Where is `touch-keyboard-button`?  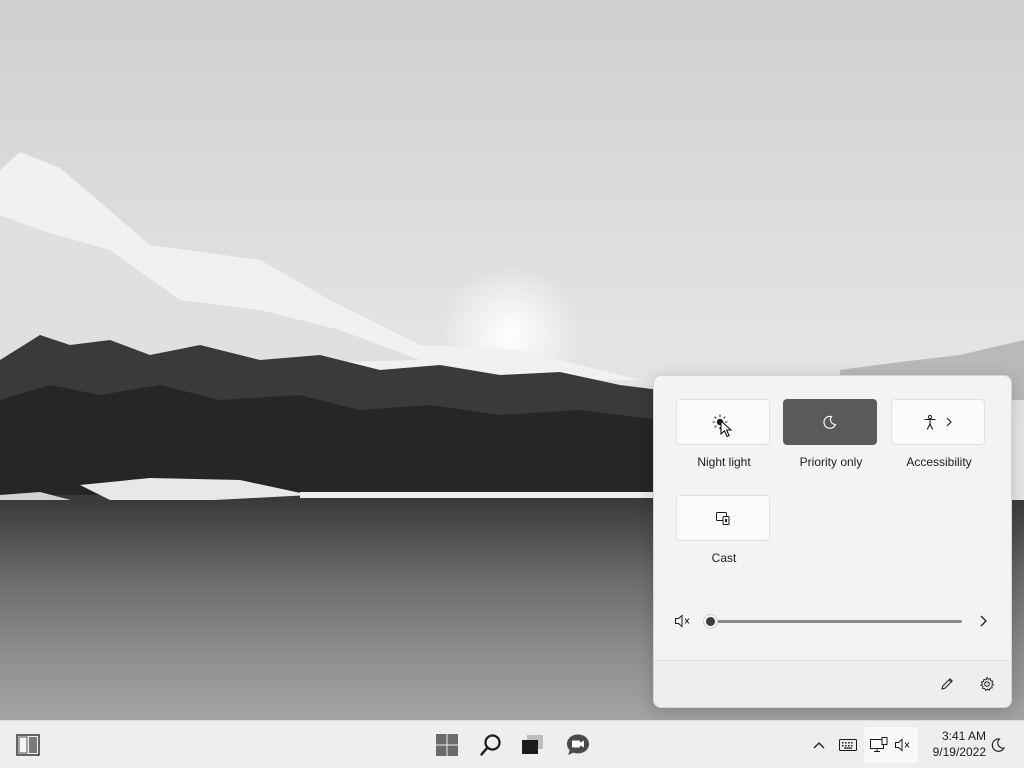 touch-keyboard-button is located at coordinates (848, 745).